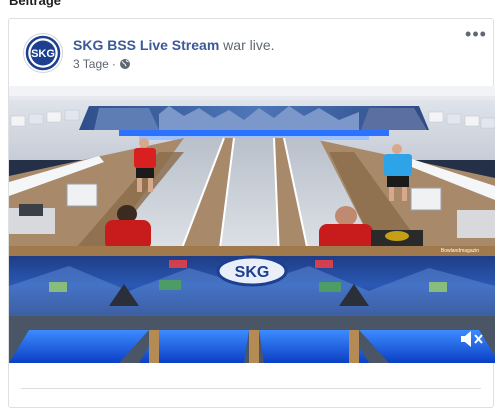 The height and width of the screenshot is (408, 495). What do you see at coordinates (146, 45) in the screenshot?
I see `page-name-link: SKG BSS Live Stream` at bounding box center [146, 45].